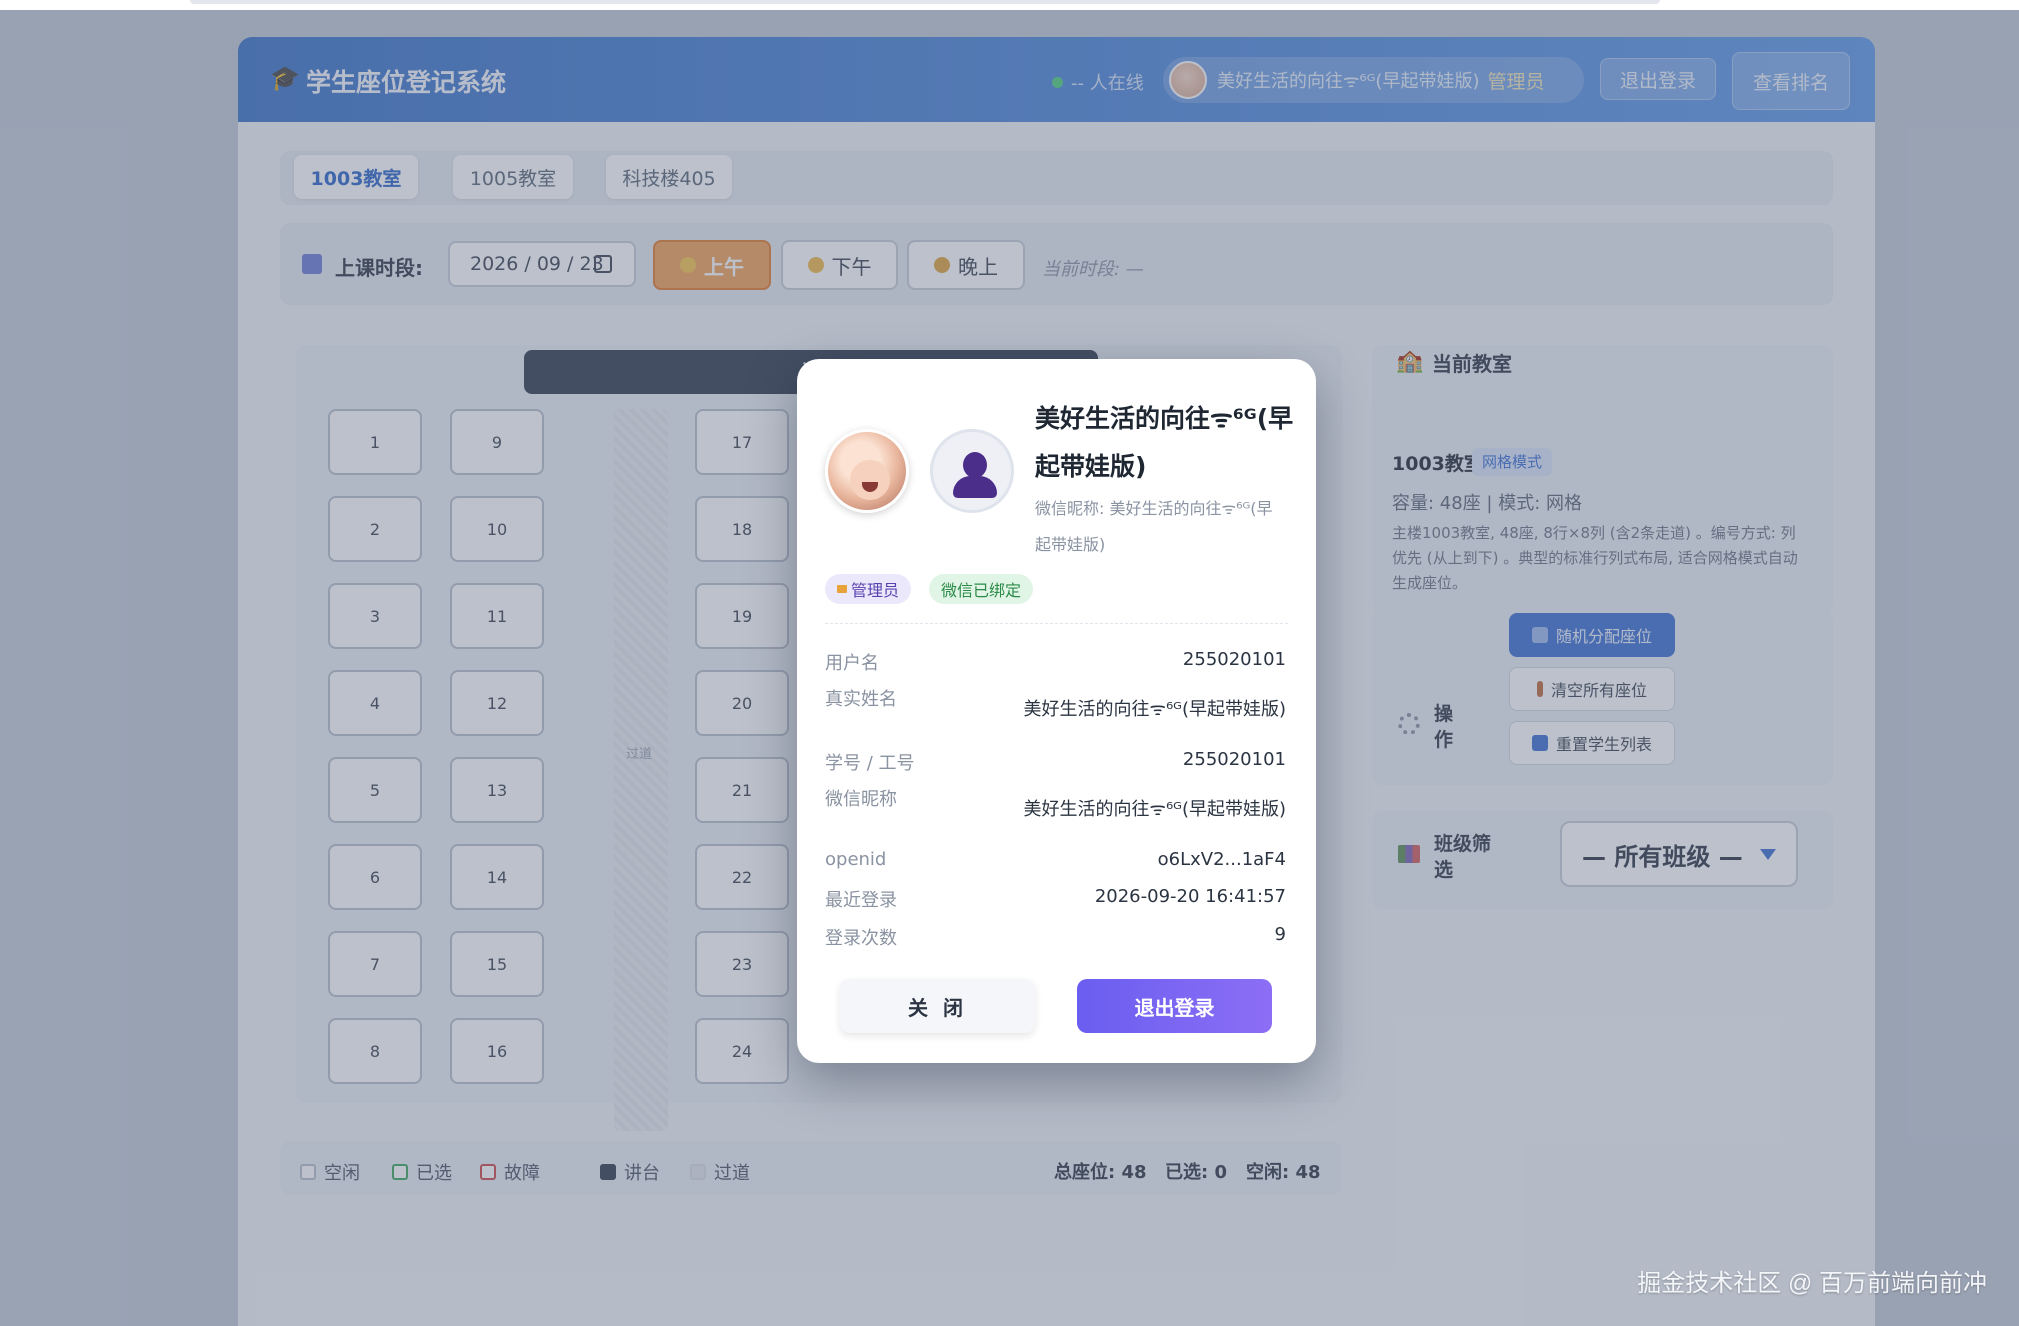 The height and width of the screenshot is (1326, 2019). Describe the element at coordinates (842, 589) in the screenshot. I see `crown-icon` at that location.